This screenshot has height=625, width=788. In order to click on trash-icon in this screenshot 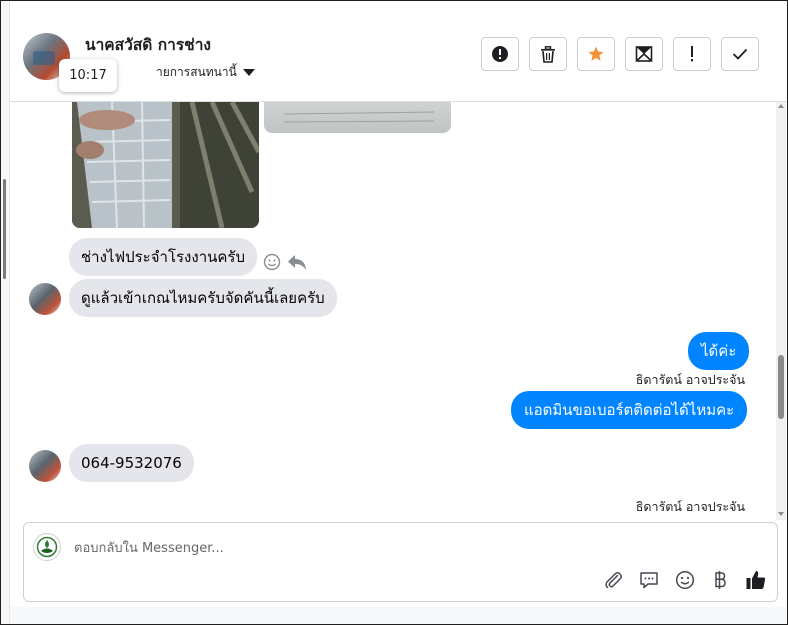, I will do `click(548, 54)`.